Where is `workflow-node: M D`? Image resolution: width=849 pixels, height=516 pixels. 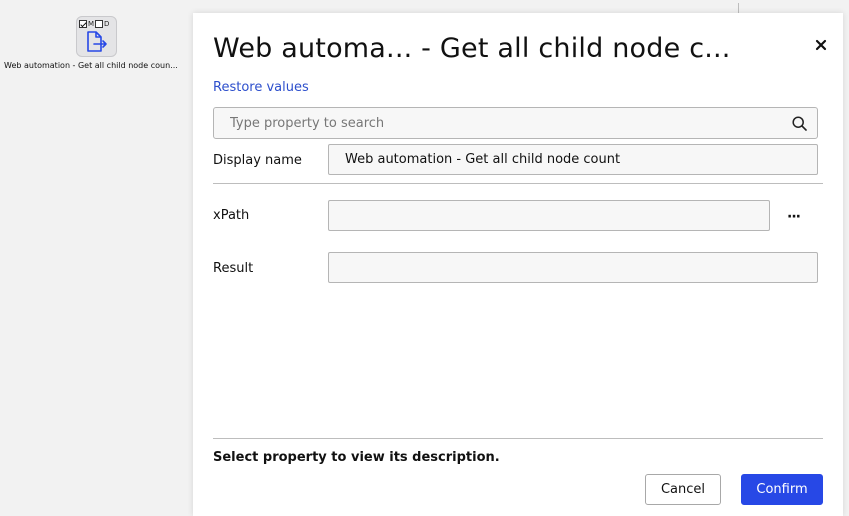 workflow-node: M D is located at coordinates (96, 36).